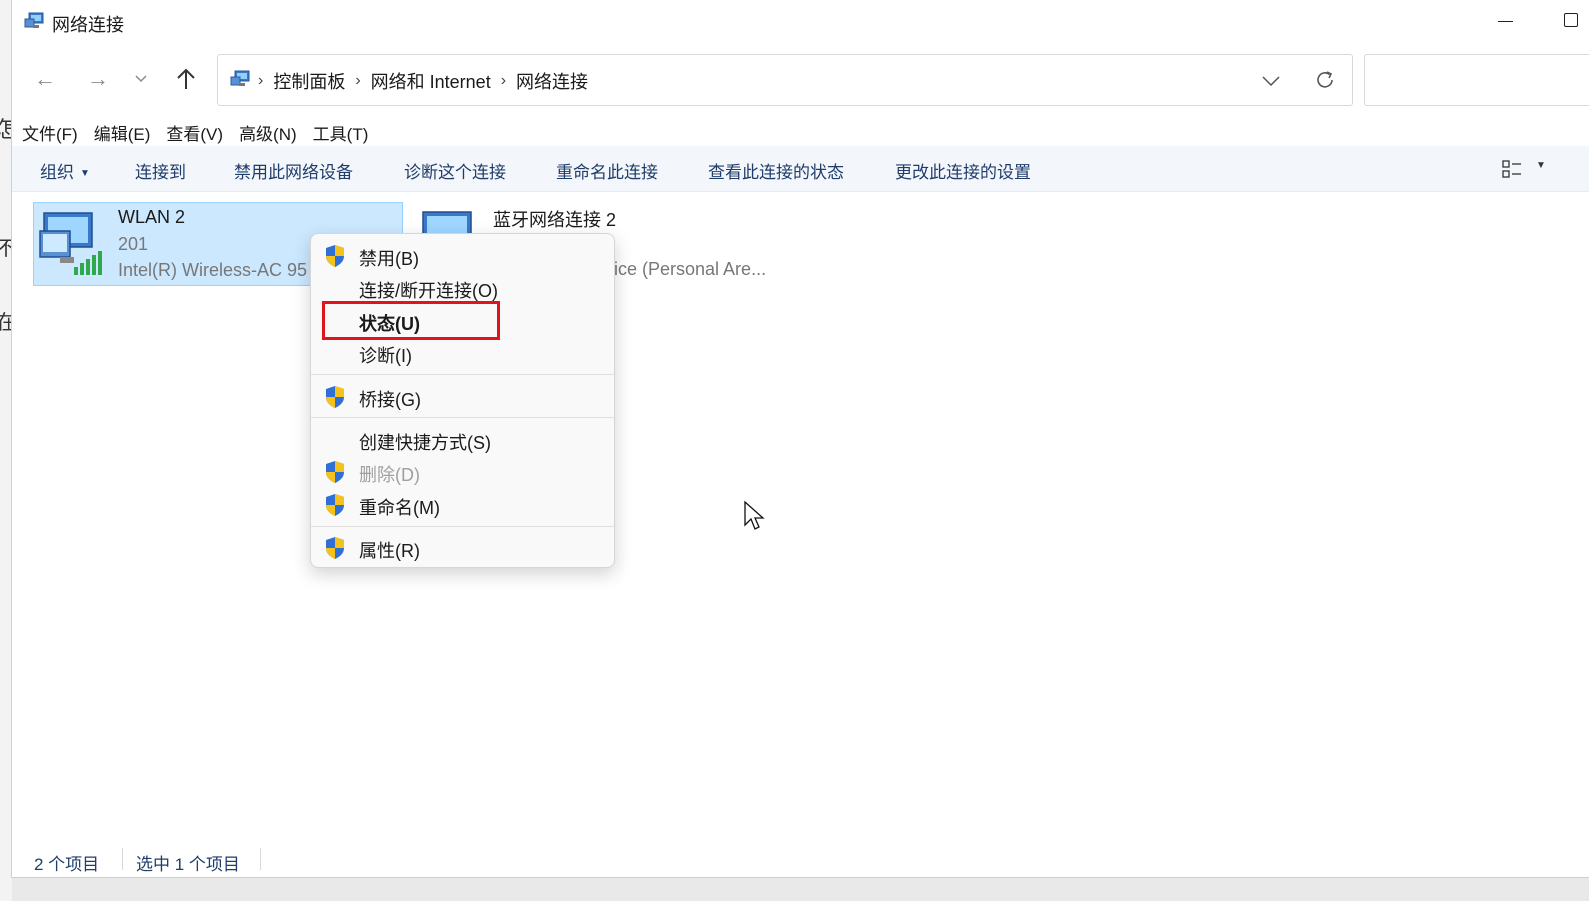  Describe the element at coordinates (152, 217) in the screenshot. I see `connection-name: WLAN 2` at that location.